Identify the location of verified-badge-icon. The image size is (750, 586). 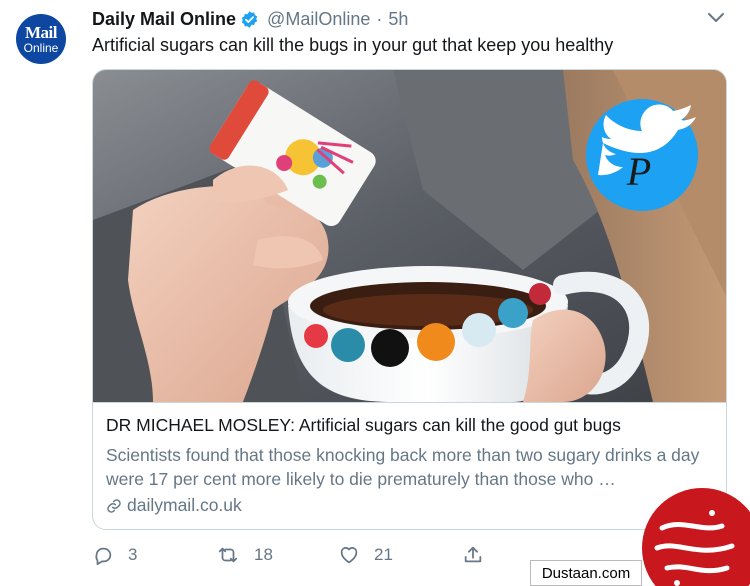
(249, 19).